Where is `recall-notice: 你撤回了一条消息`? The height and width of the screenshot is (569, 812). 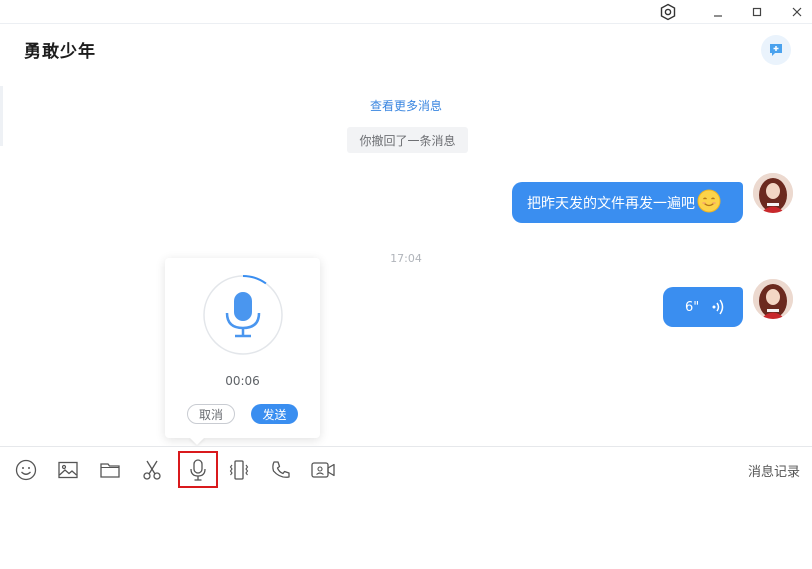
recall-notice: 你撤回了一条消息 is located at coordinates (407, 140).